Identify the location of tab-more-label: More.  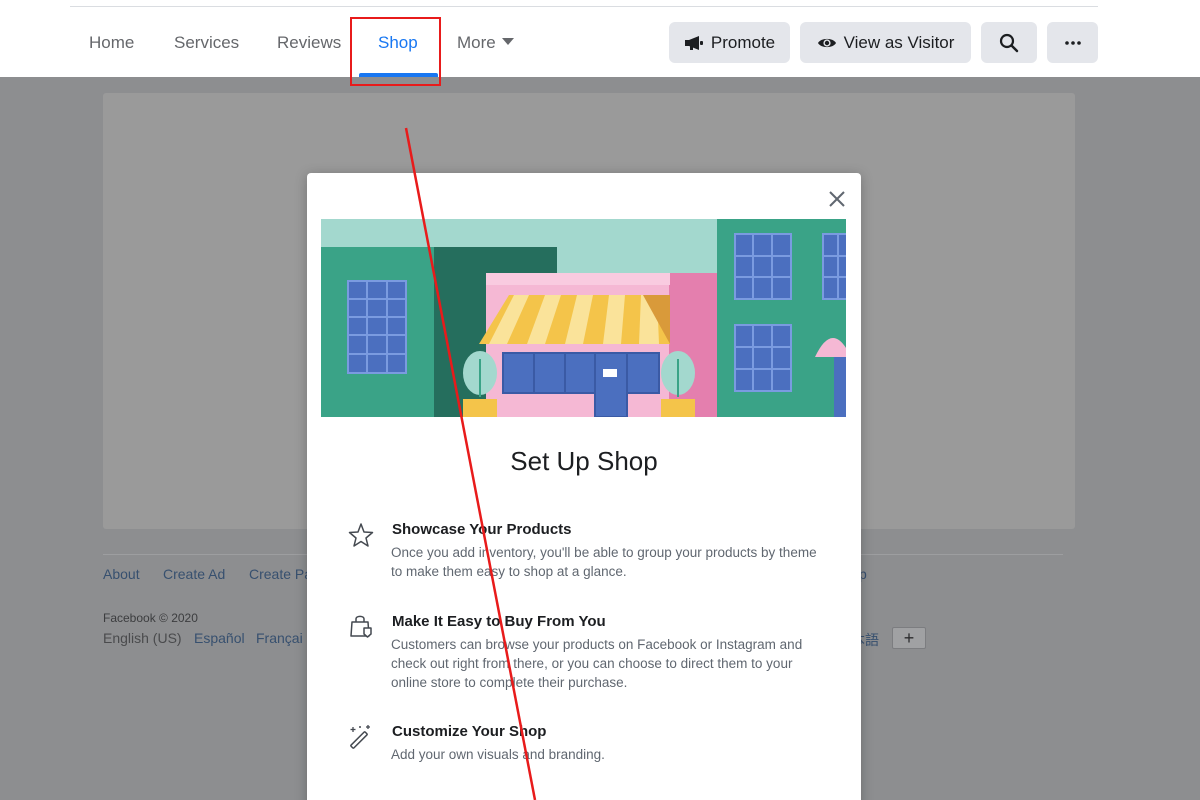
(476, 42).